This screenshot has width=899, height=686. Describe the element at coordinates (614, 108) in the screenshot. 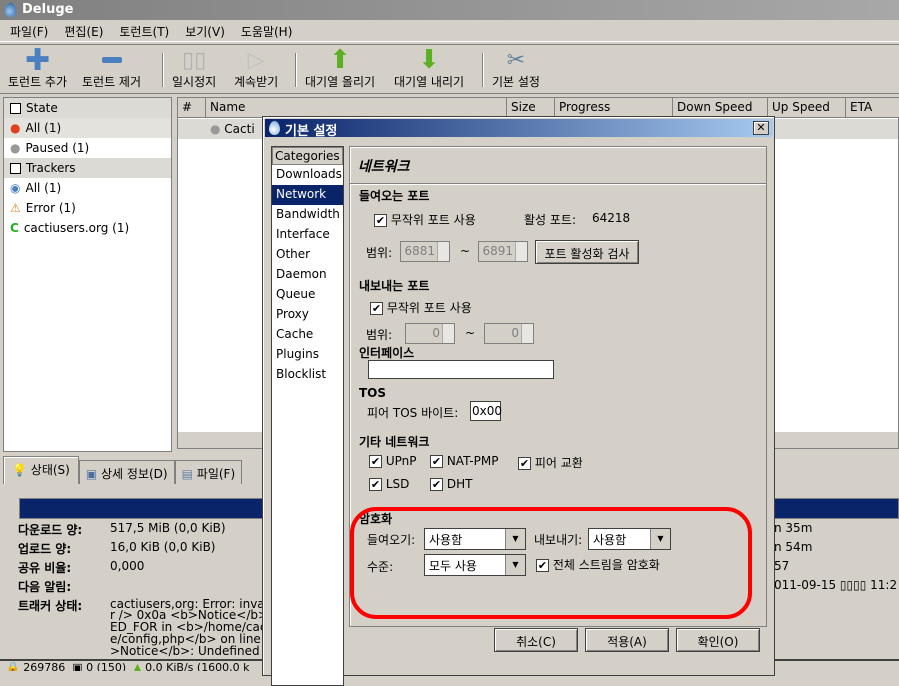

I see `column-progress: Progress` at that location.